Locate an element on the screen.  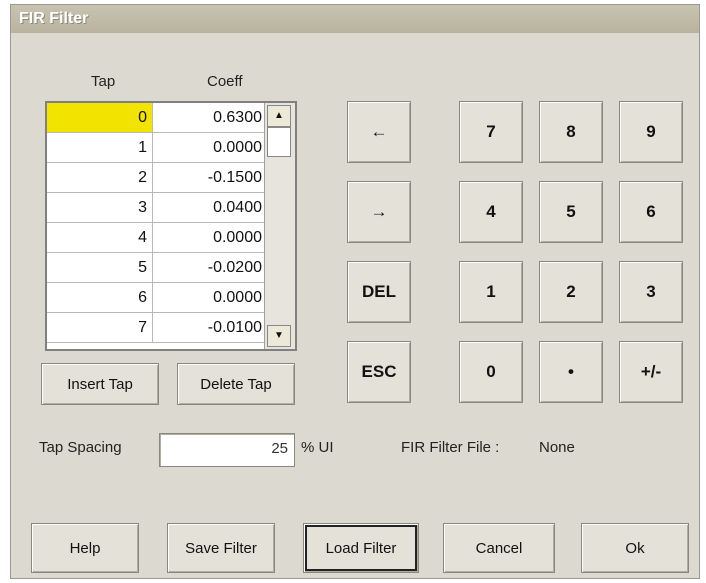
tap-spacing-label: Tap Spacing is located at coordinates (80, 447).